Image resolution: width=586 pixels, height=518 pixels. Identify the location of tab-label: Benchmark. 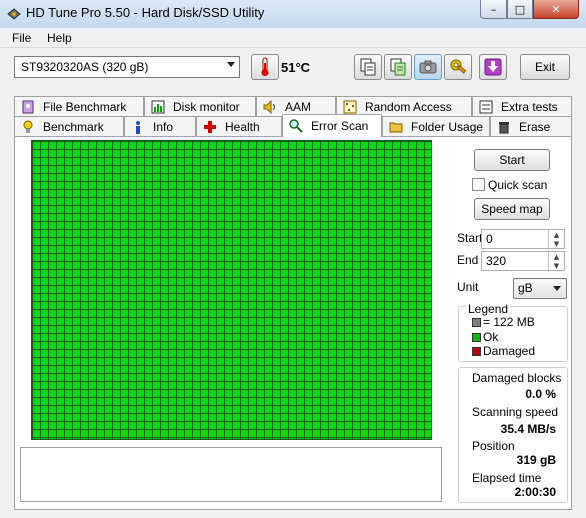
(73, 126).